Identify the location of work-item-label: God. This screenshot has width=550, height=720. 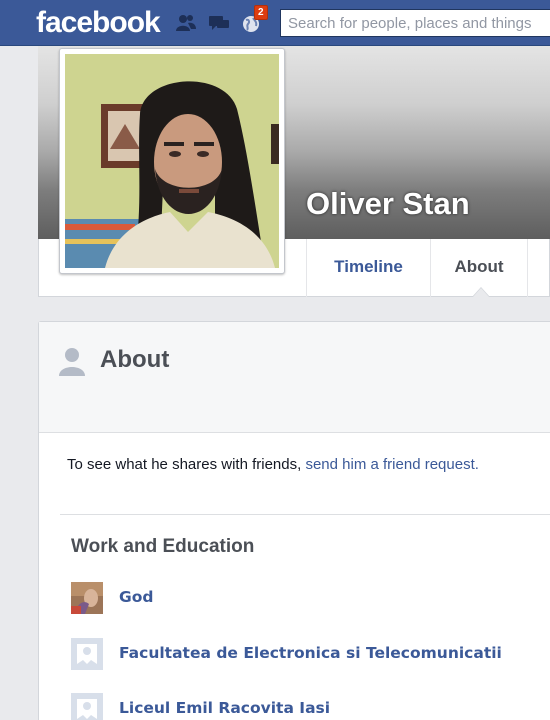
(136, 597).